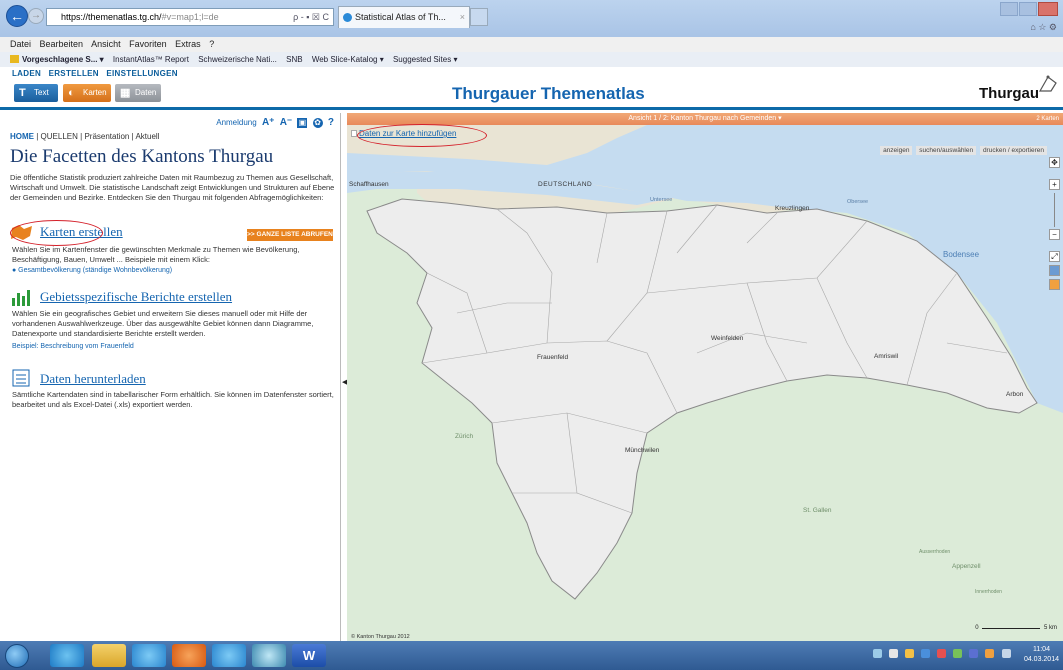  Describe the element at coordinates (309, 655) in the screenshot. I see `word-taskbar-icon: W` at that location.